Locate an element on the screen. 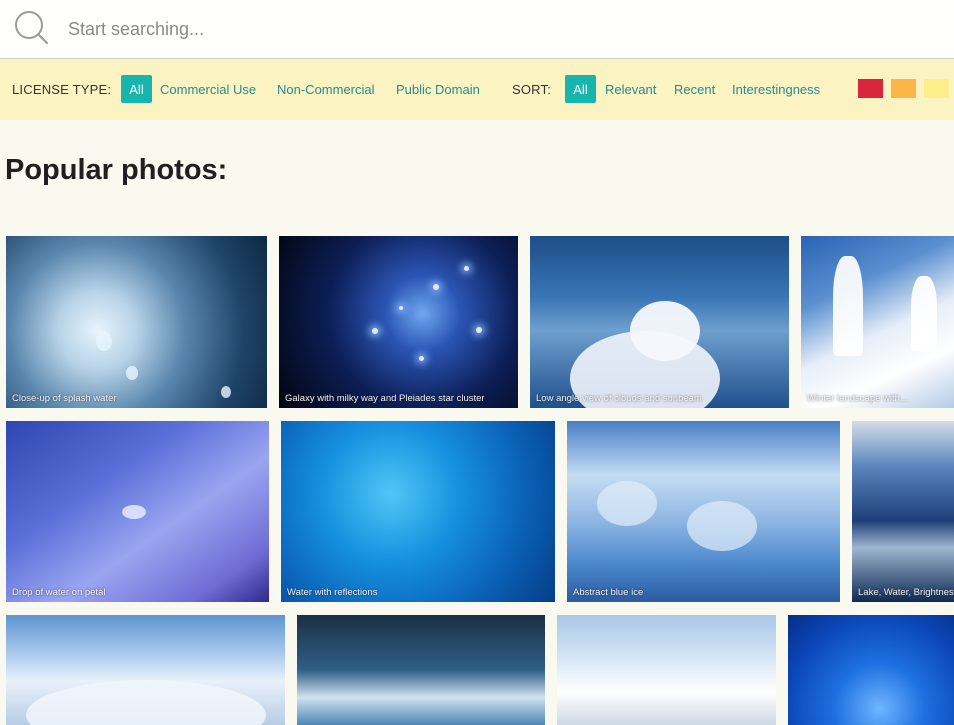 This screenshot has height=725, width=954. sort-option-all: All is located at coordinates (580, 89).